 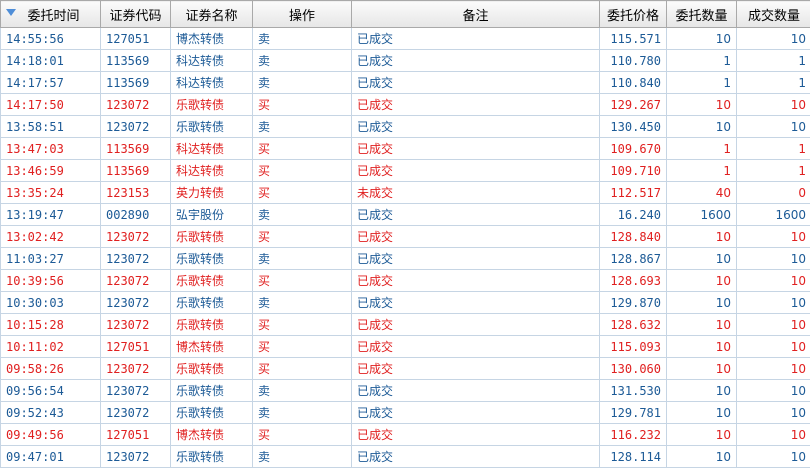 What do you see at coordinates (50, 192) in the screenshot?
I see `cell-time: 13:35:24` at bounding box center [50, 192].